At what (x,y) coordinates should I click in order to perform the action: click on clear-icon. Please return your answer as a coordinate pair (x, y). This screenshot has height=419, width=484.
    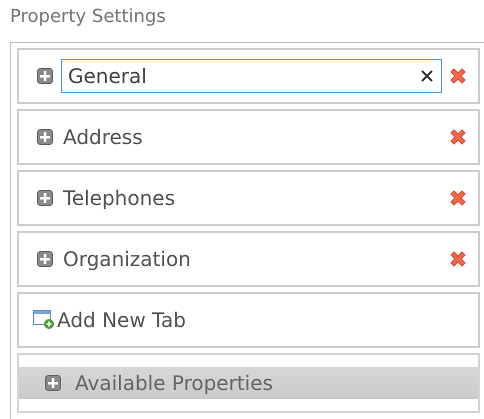
    Looking at the image, I should click on (427, 76).